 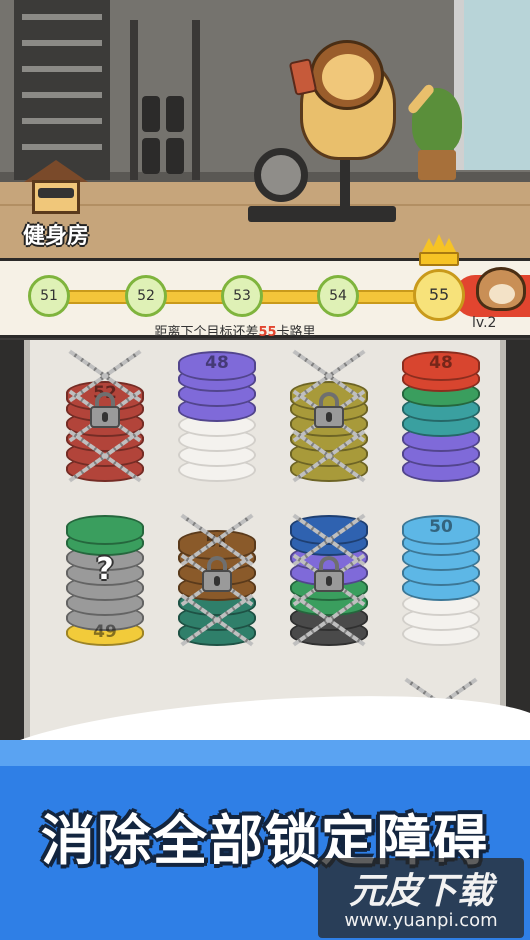 I want to click on crown-icon, so click(x=439, y=250).